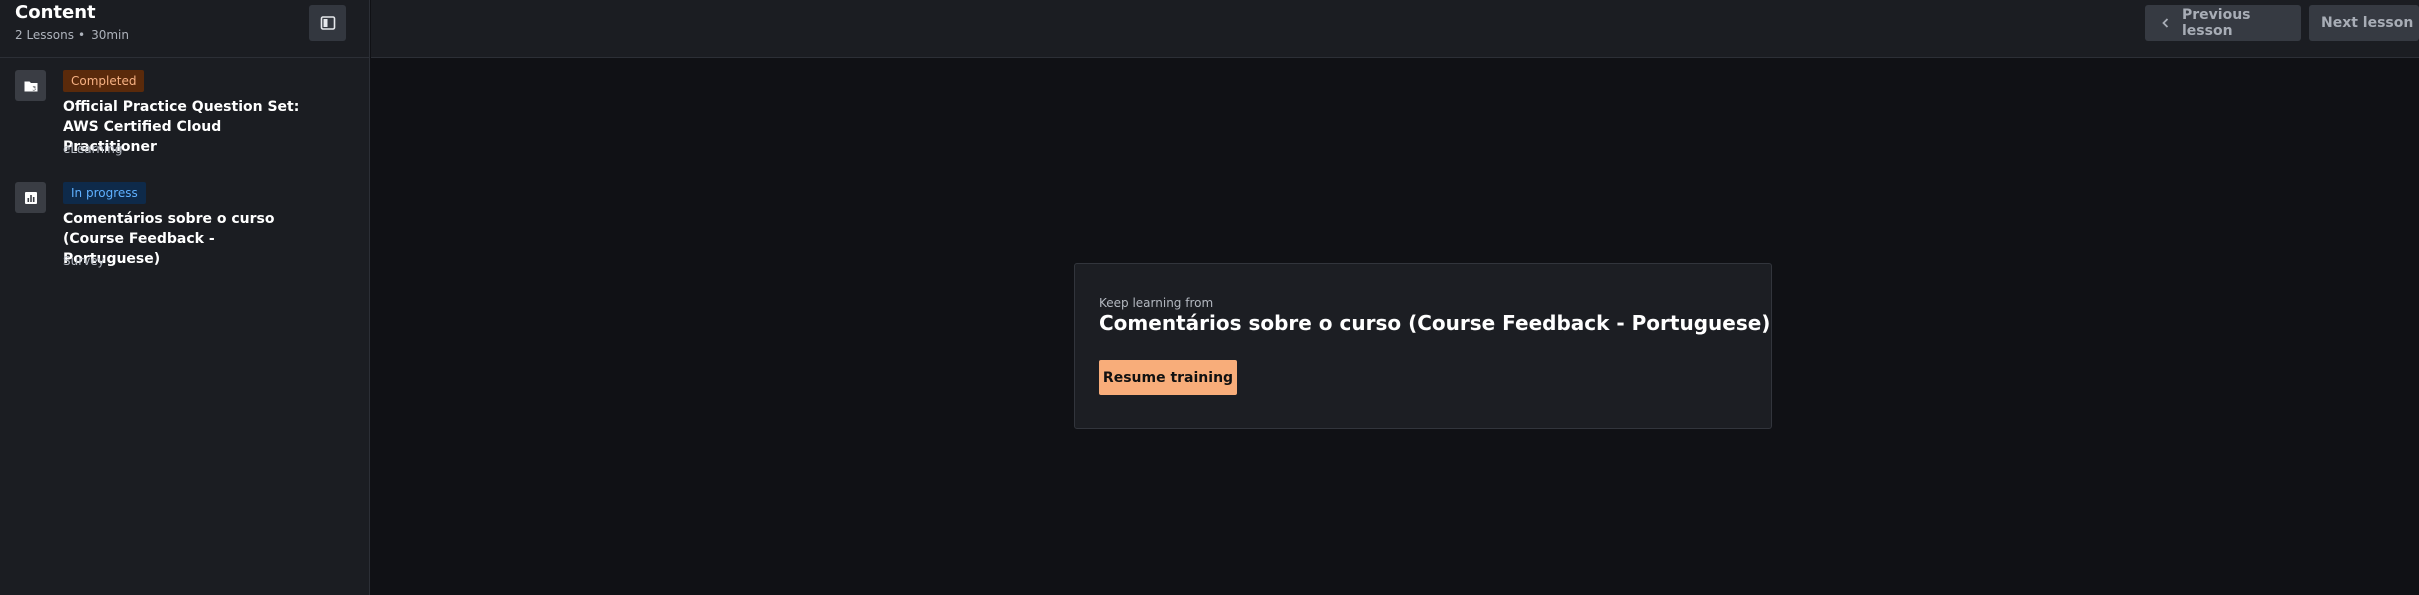 This screenshot has height=595, width=2419. I want to click on lesson-topbar: Previous lesson Next lesson, so click(1395, 29).